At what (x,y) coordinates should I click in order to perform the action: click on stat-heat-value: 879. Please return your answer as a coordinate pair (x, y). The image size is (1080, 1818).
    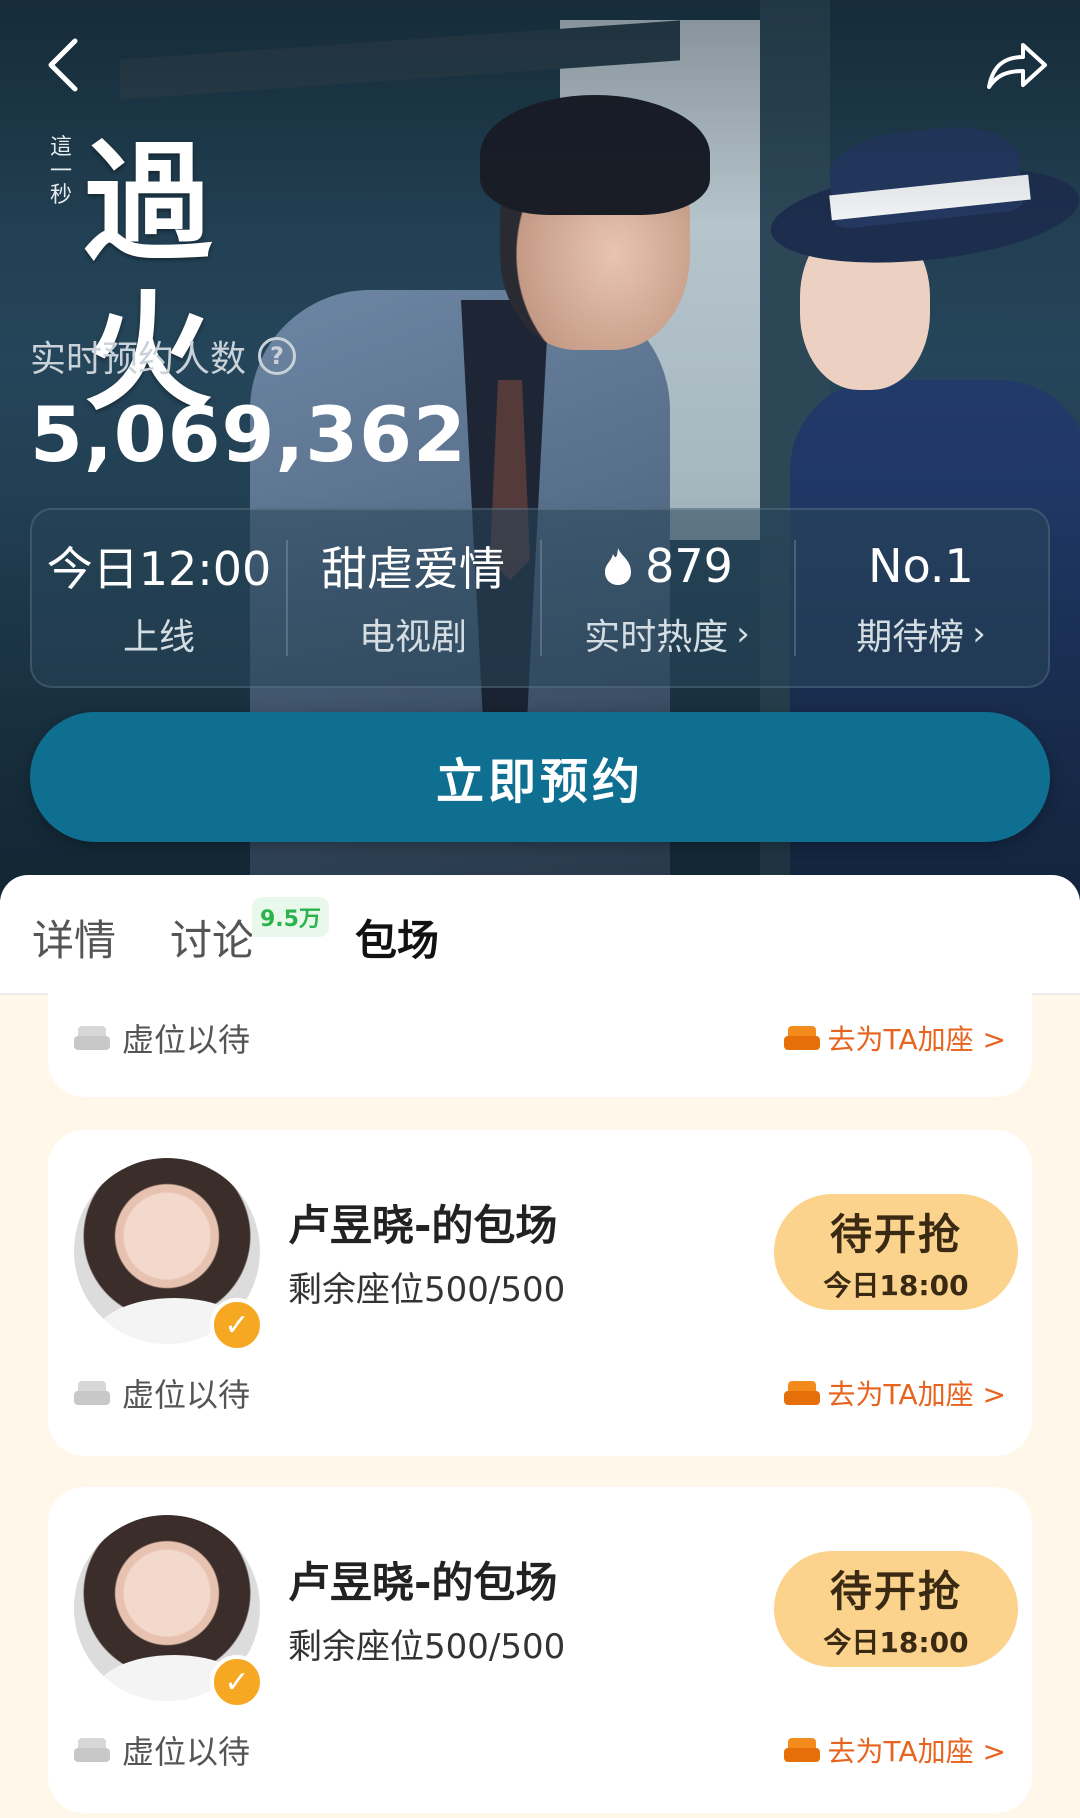
    Looking at the image, I should click on (689, 566).